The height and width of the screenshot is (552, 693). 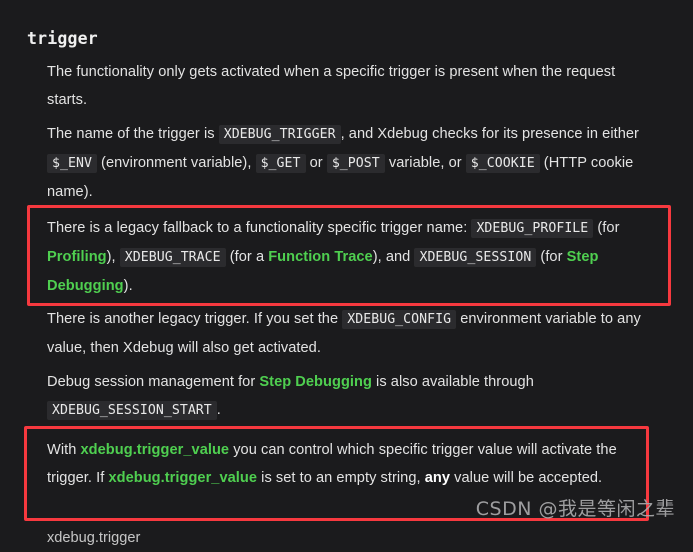 I want to click on link-function-trace: Function Trace, so click(x=320, y=257).